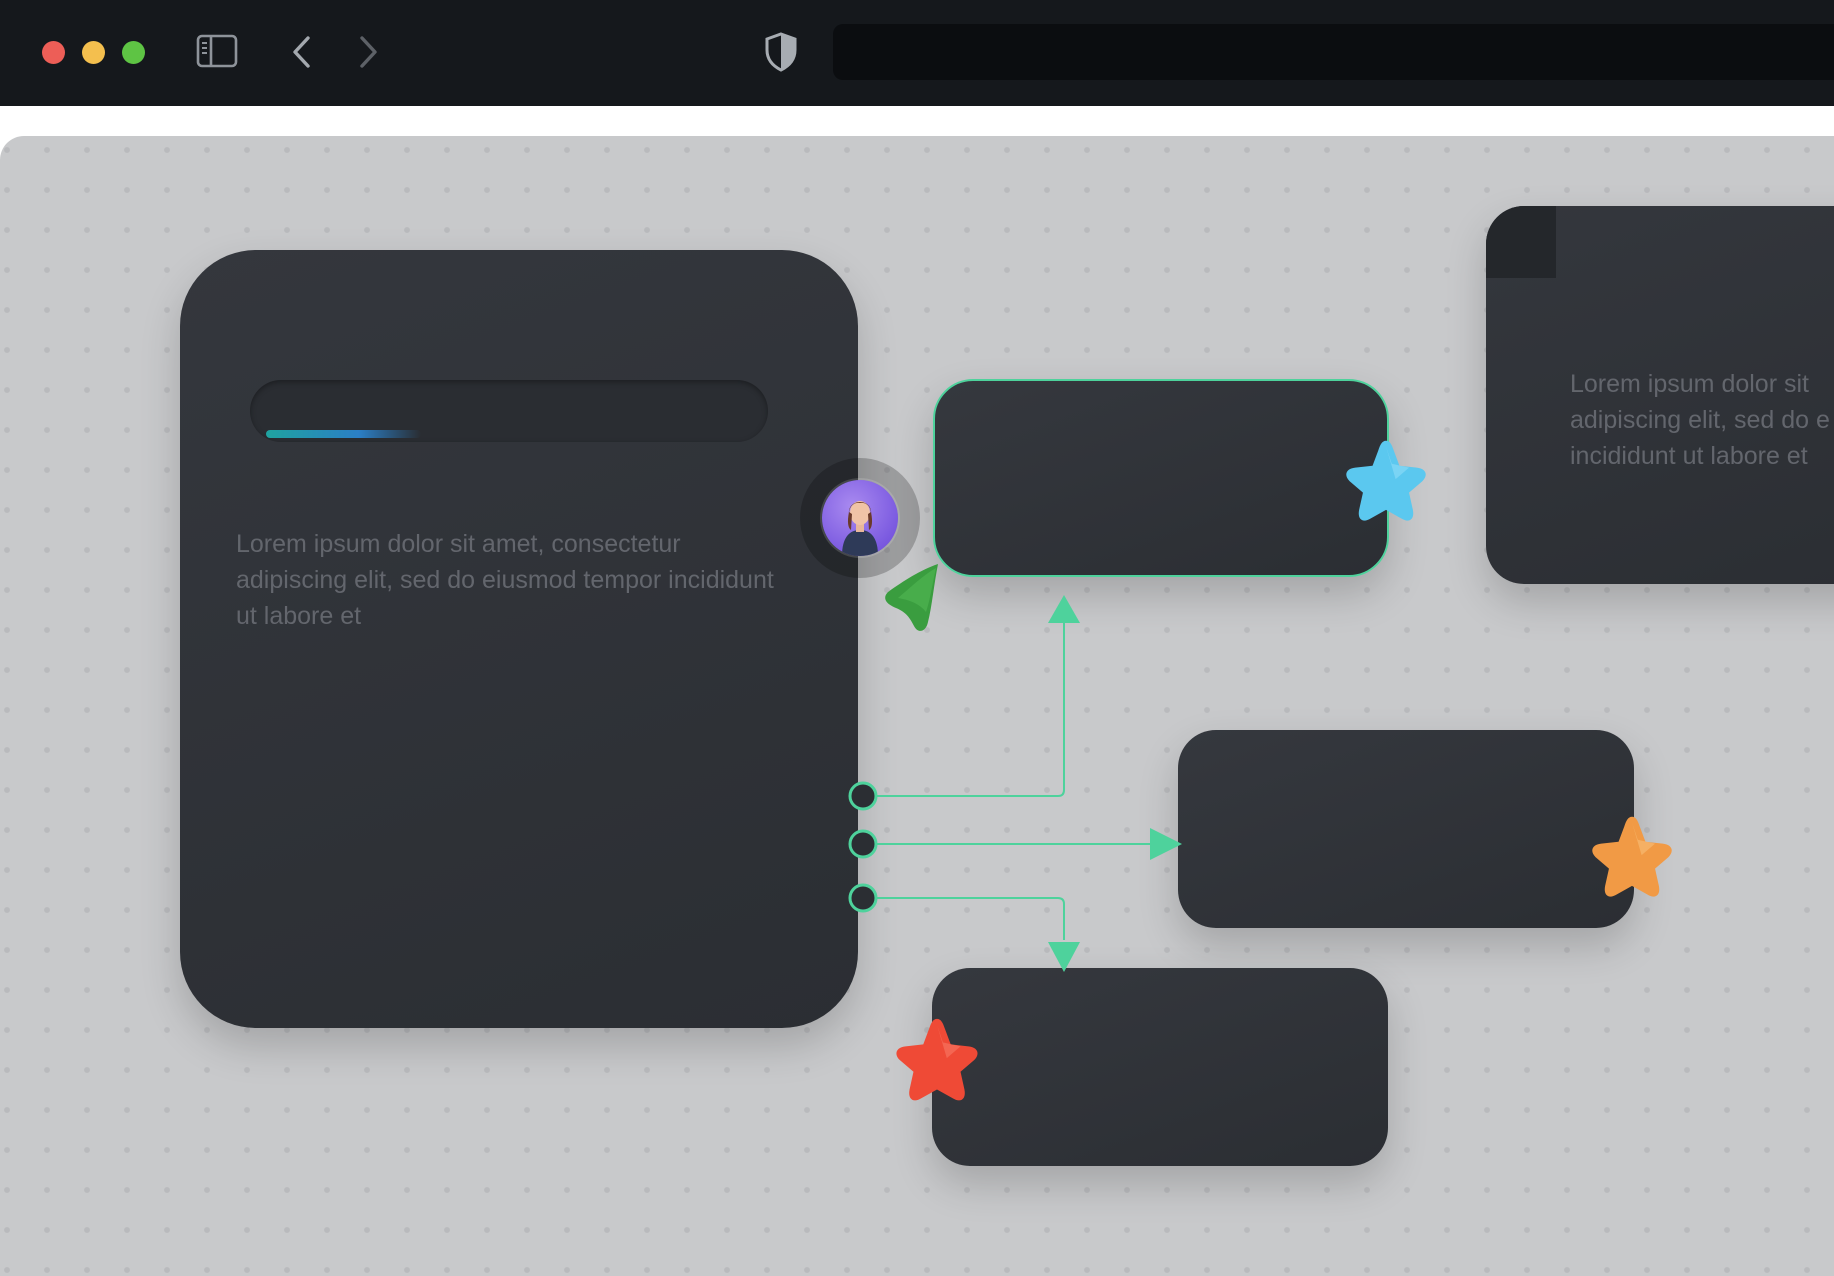 The width and height of the screenshot is (1834, 1276). I want to click on person-icon, so click(860, 528).